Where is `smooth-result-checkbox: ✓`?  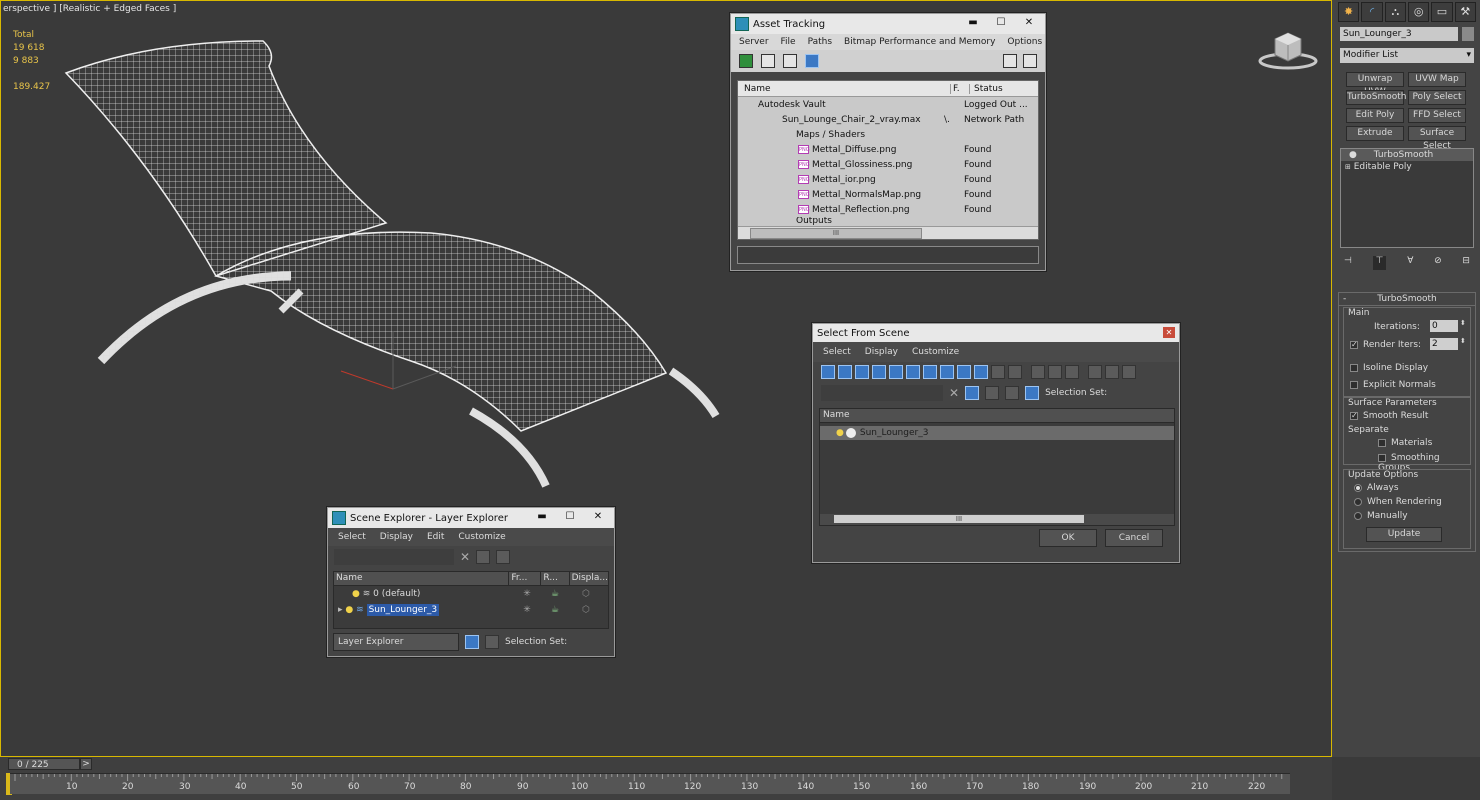
smooth-result-checkbox: ✓ is located at coordinates (1354, 415).